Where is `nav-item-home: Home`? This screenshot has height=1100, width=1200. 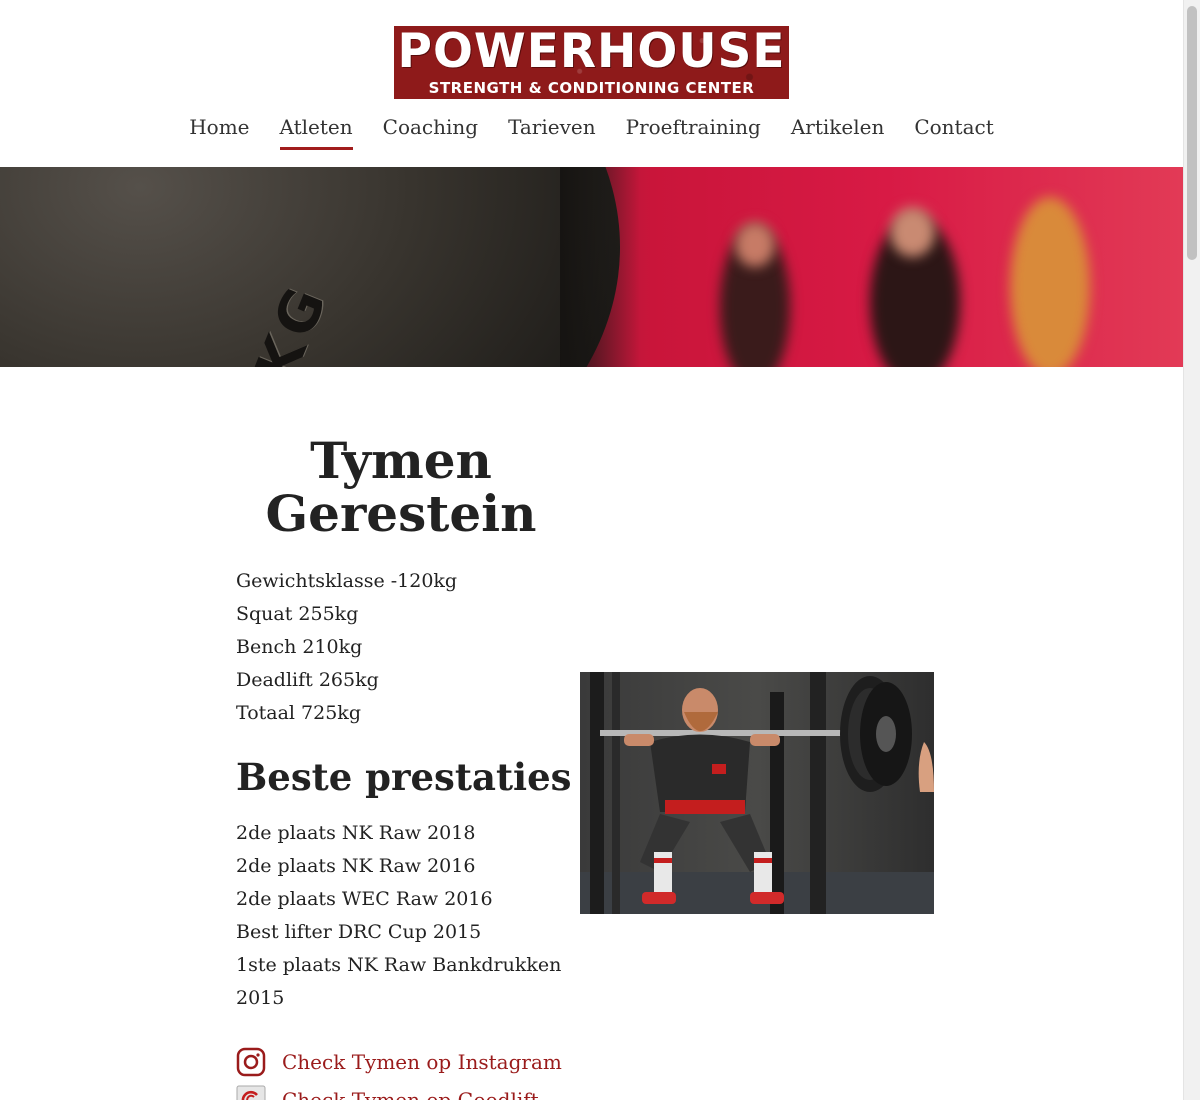
nav-item-home: Home is located at coordinates (219, 130).